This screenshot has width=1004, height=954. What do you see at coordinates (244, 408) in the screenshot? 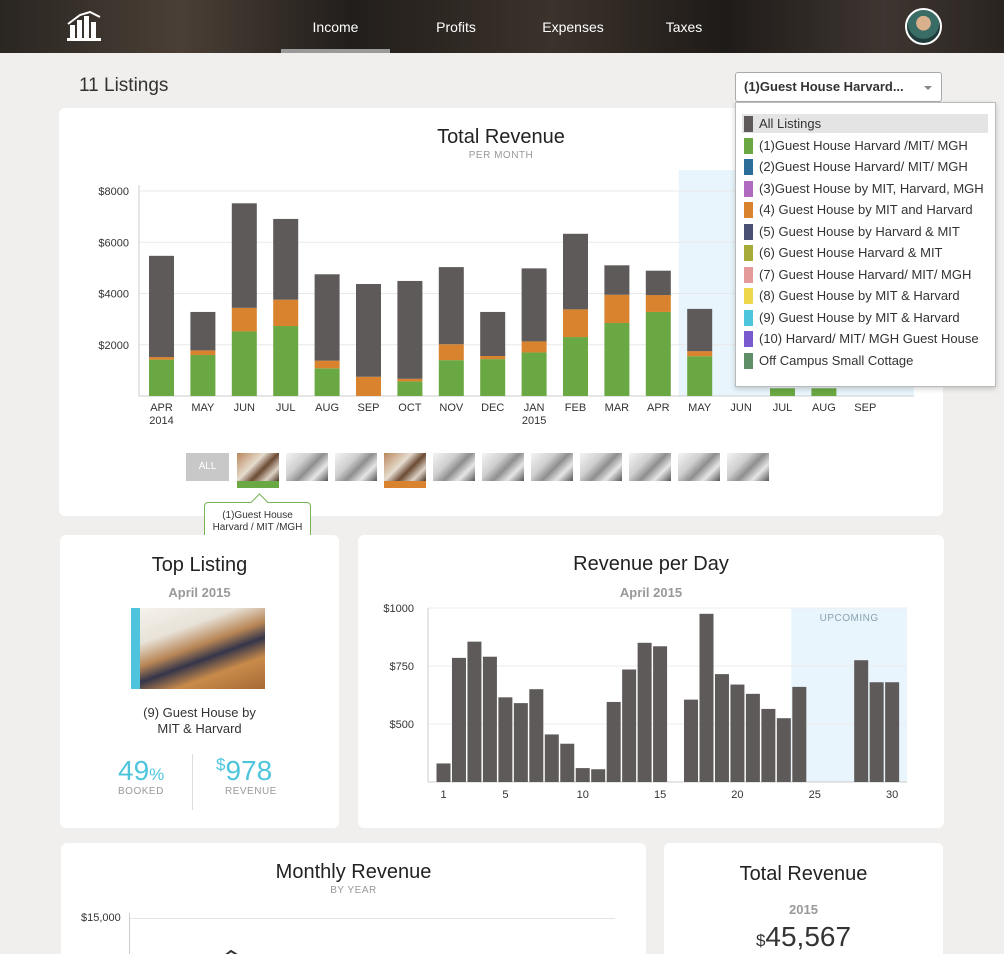
I see `x-tick-label: JUN` at bounding box center [244, 408].